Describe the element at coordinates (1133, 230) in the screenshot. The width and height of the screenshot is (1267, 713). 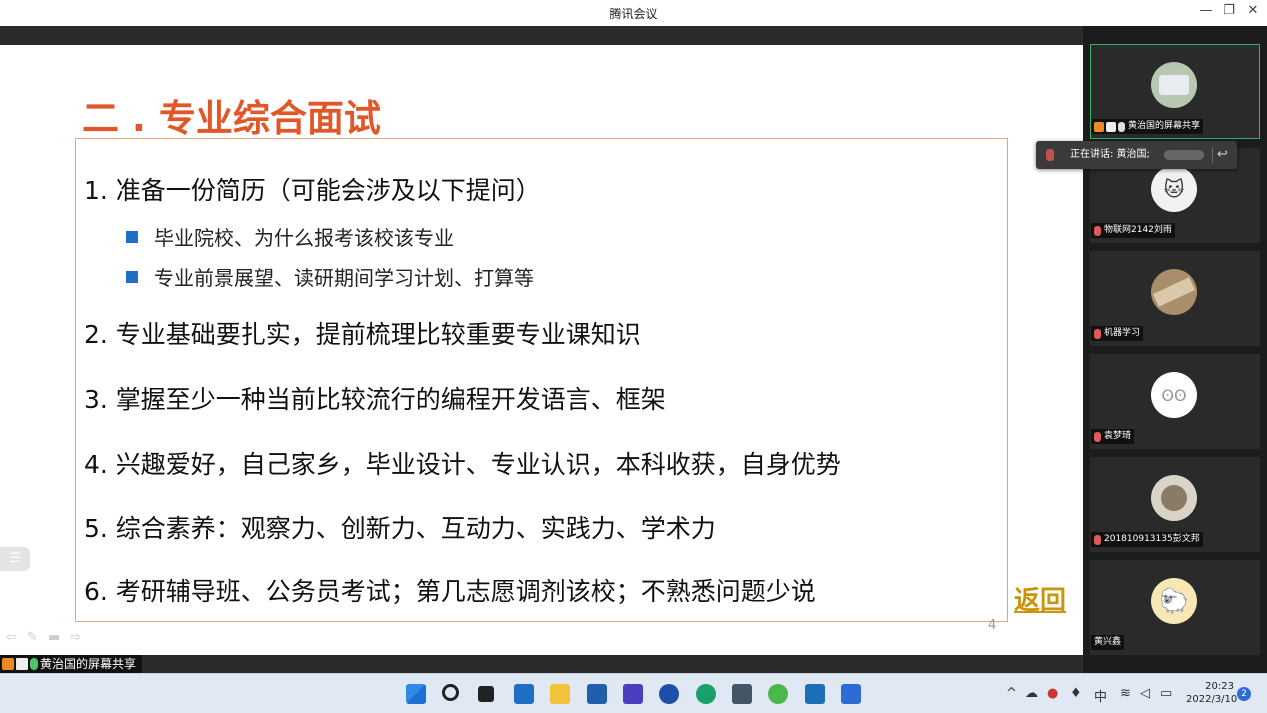
I see `participant-nametag: 物联网2142刘雨` at that location.